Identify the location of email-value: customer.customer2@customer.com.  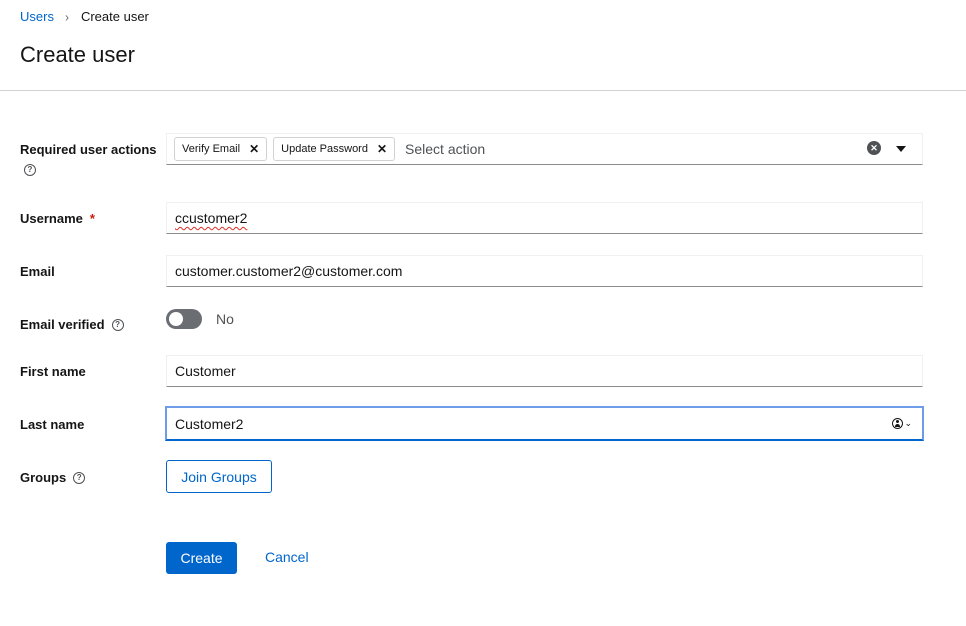
(289, 271).